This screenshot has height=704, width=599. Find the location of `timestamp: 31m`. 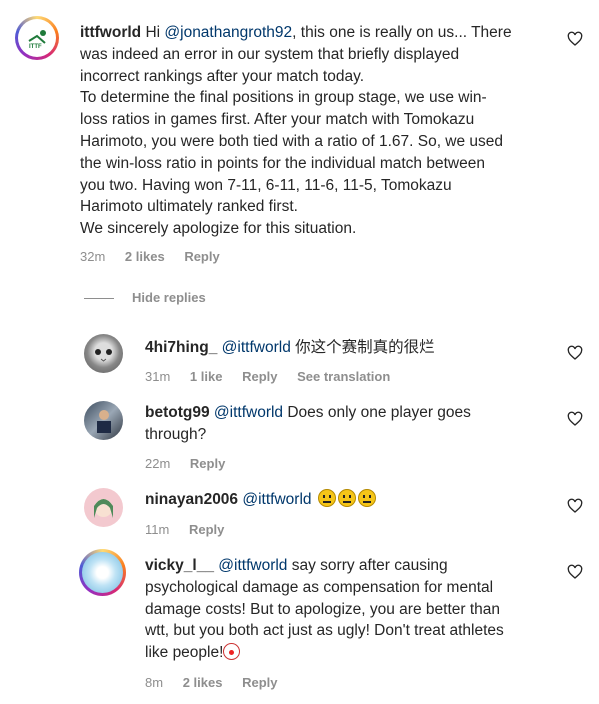

timestamp: 31m is located at coordinates (157, 376).